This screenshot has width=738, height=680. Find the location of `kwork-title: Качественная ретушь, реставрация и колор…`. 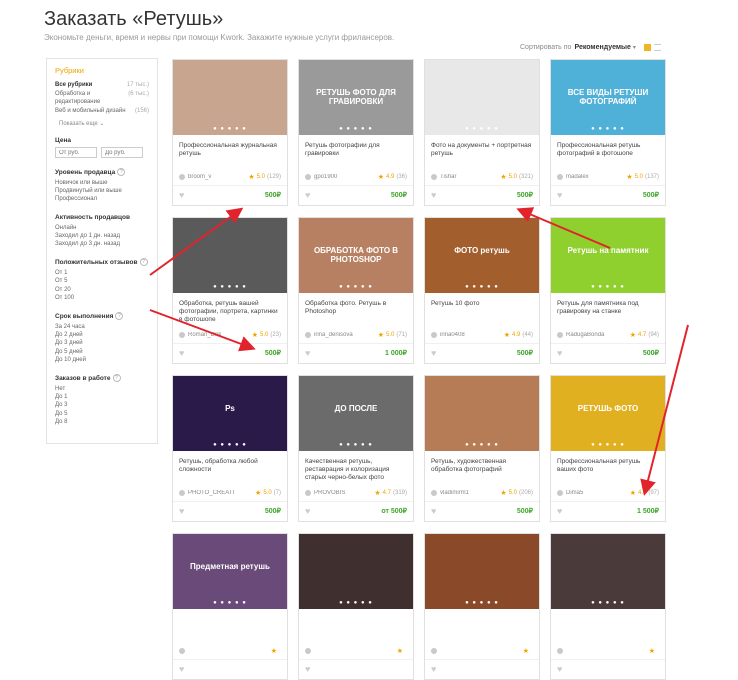

kwork-title: Качественная ретушь, реставрация и колор… is located at coordinates (356, 468).